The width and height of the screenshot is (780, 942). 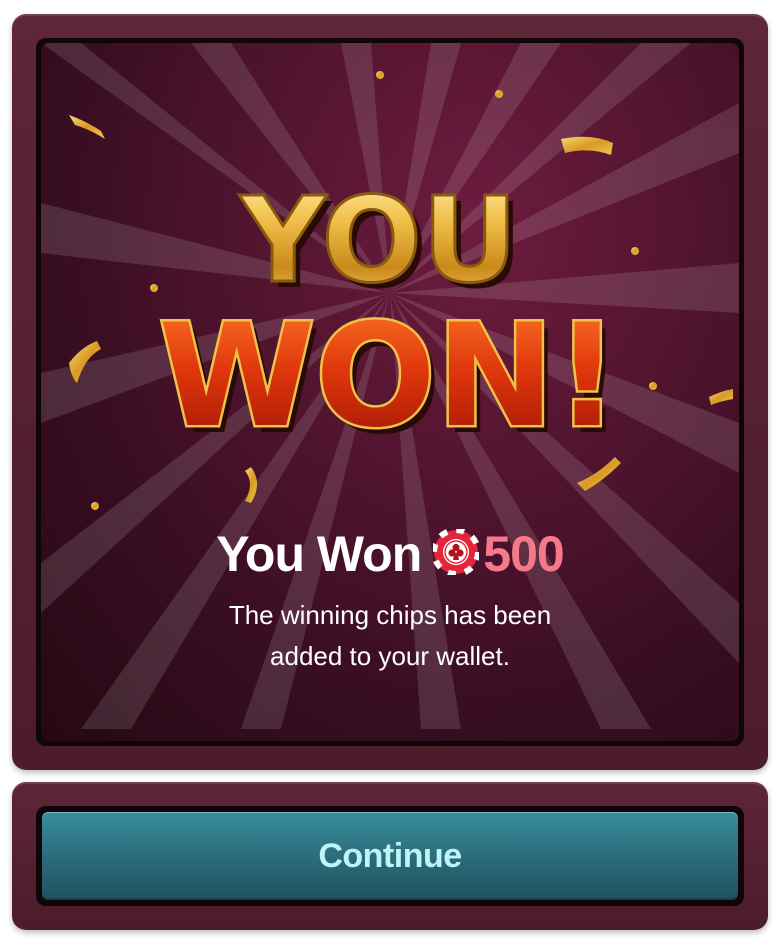 What do you see at coordinates (319, 553) in the screenshot?
I see `won-label: You Won` at bounding box center [319, 553].